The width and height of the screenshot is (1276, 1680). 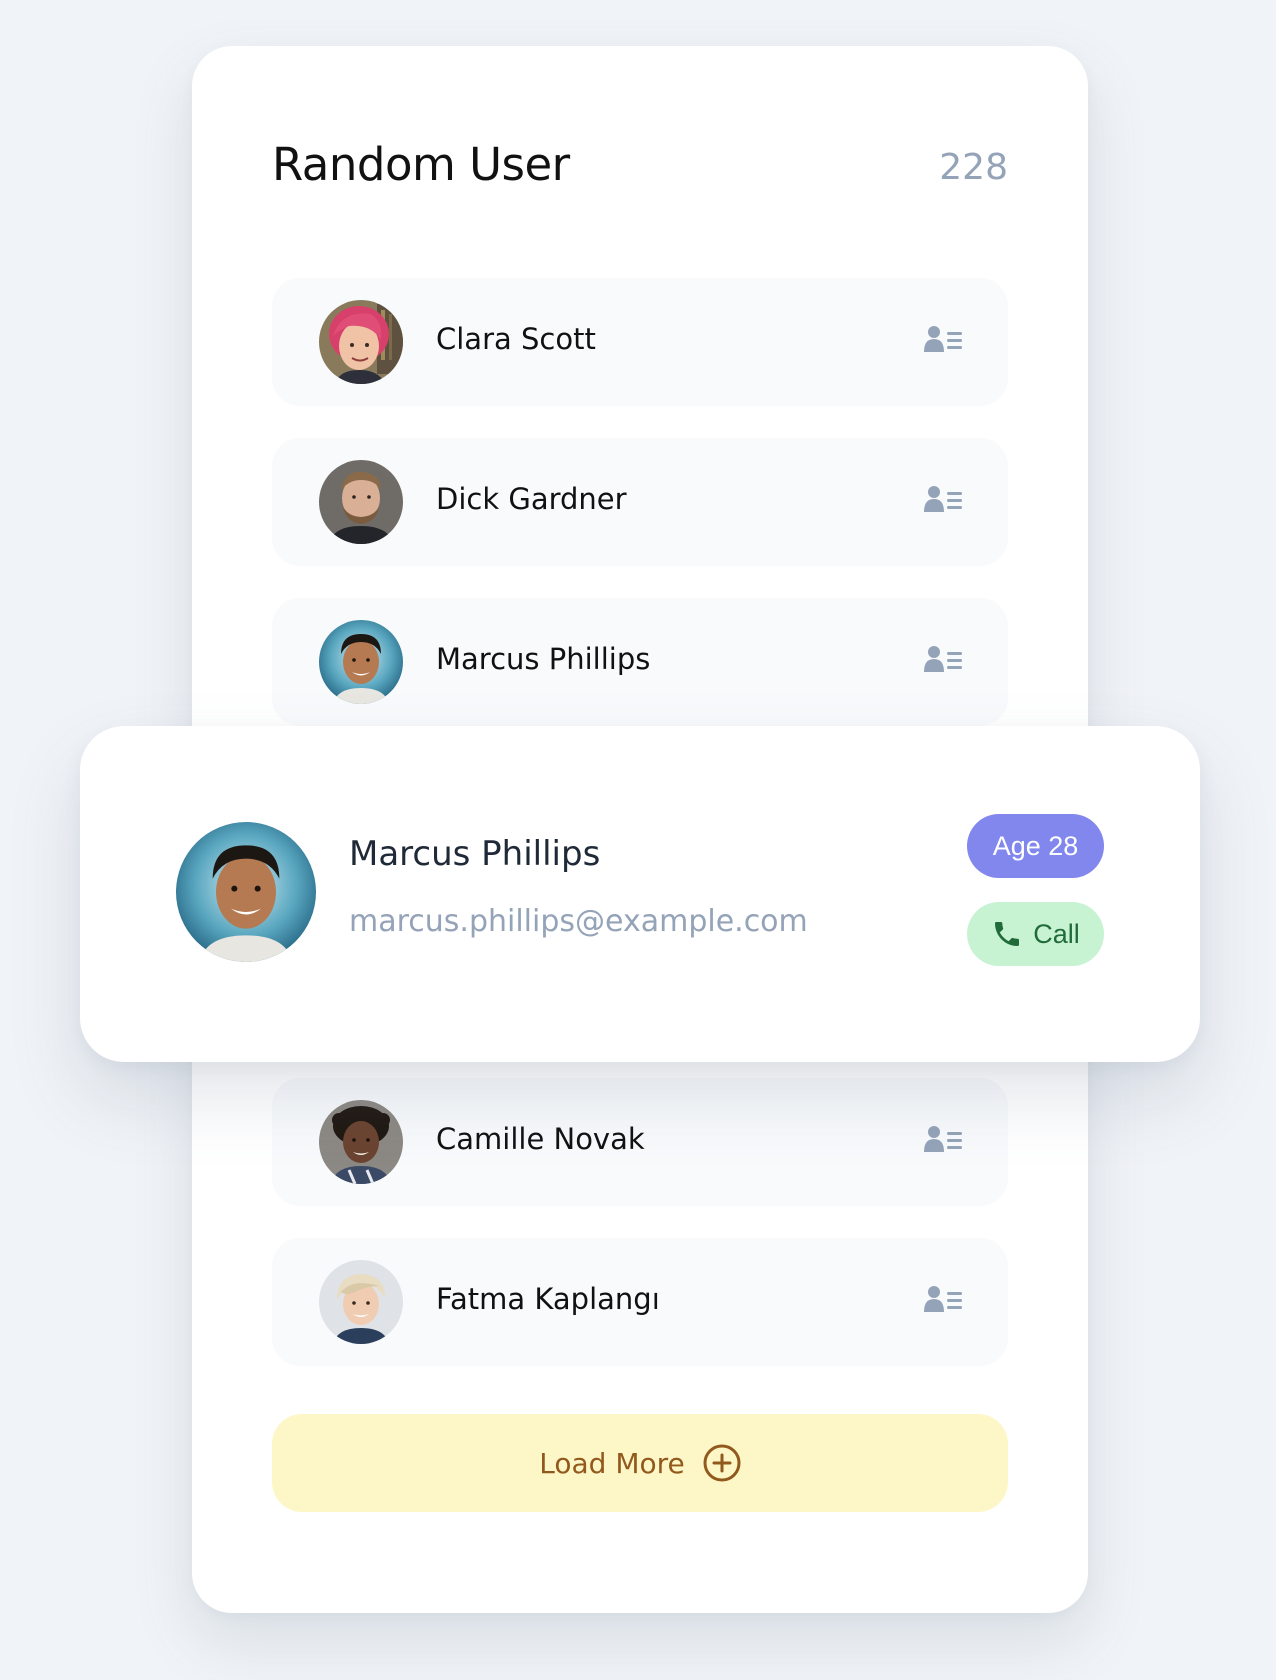 I want to click on user-name: Clara Scott, so click(x=516, y=339).